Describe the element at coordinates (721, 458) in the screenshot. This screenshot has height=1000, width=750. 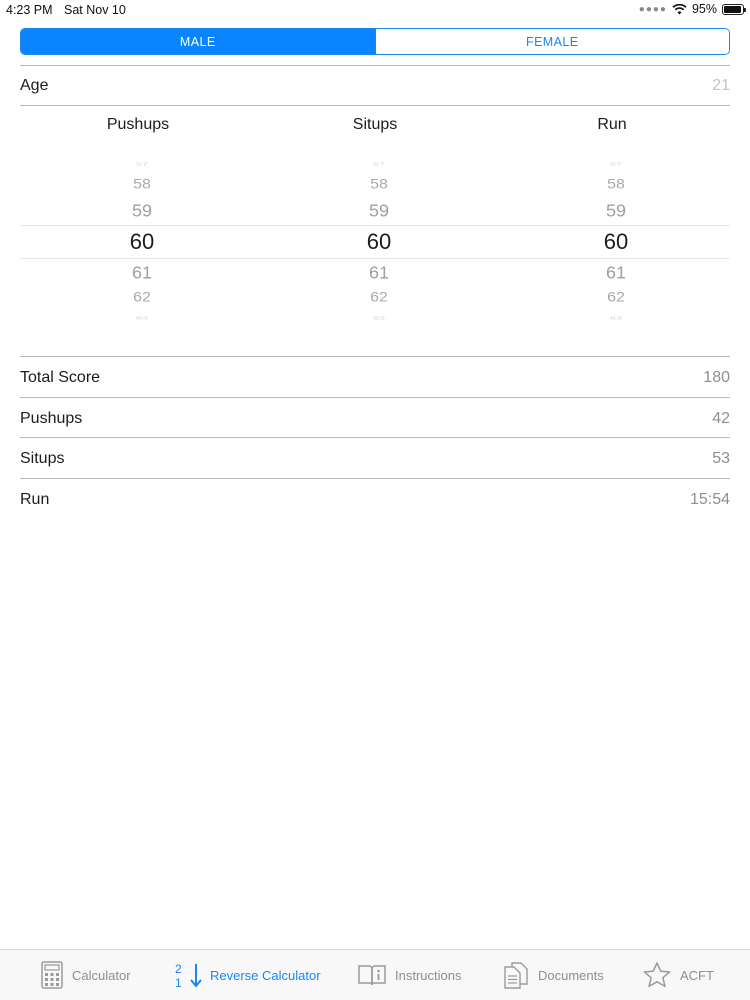
I see `situps-result-value: 53` at that location.